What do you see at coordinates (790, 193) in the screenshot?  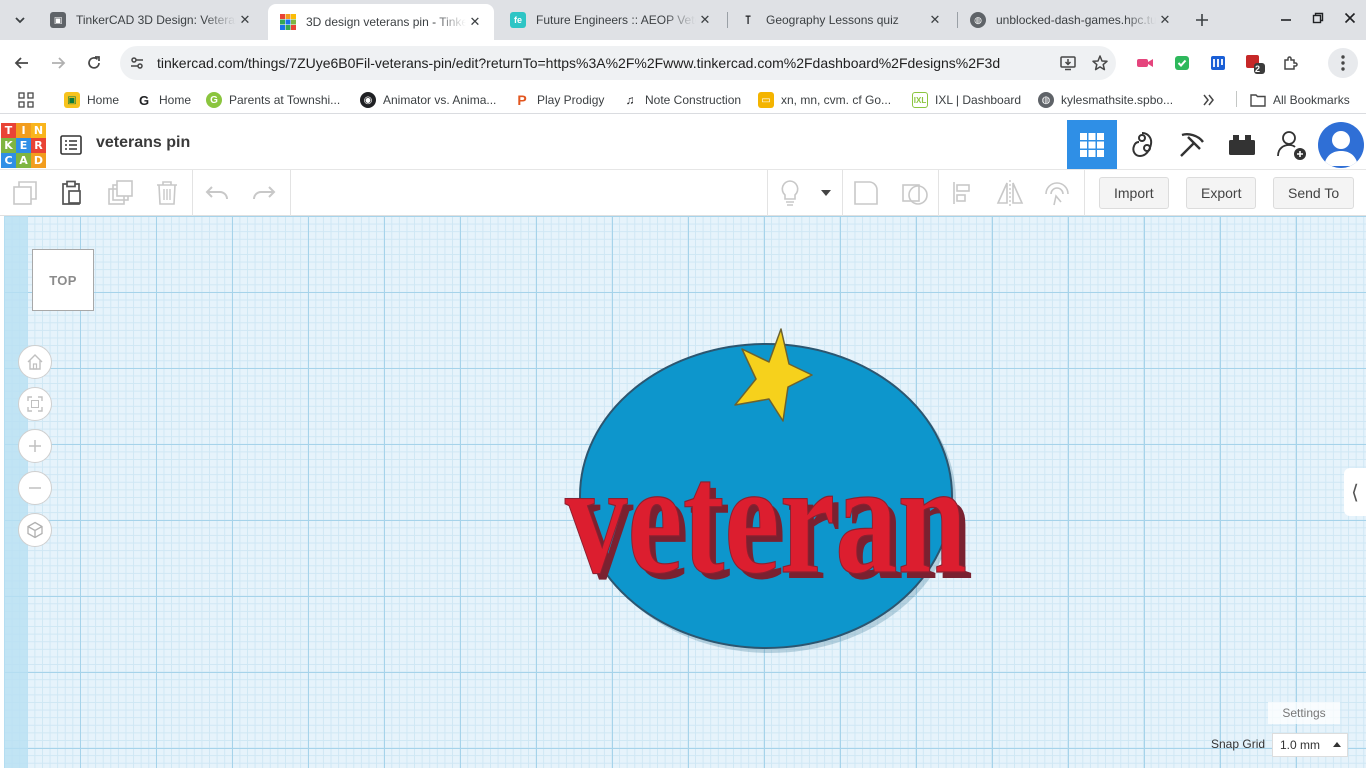 I see `notes-tool-button` at bounding box center [790, 193].